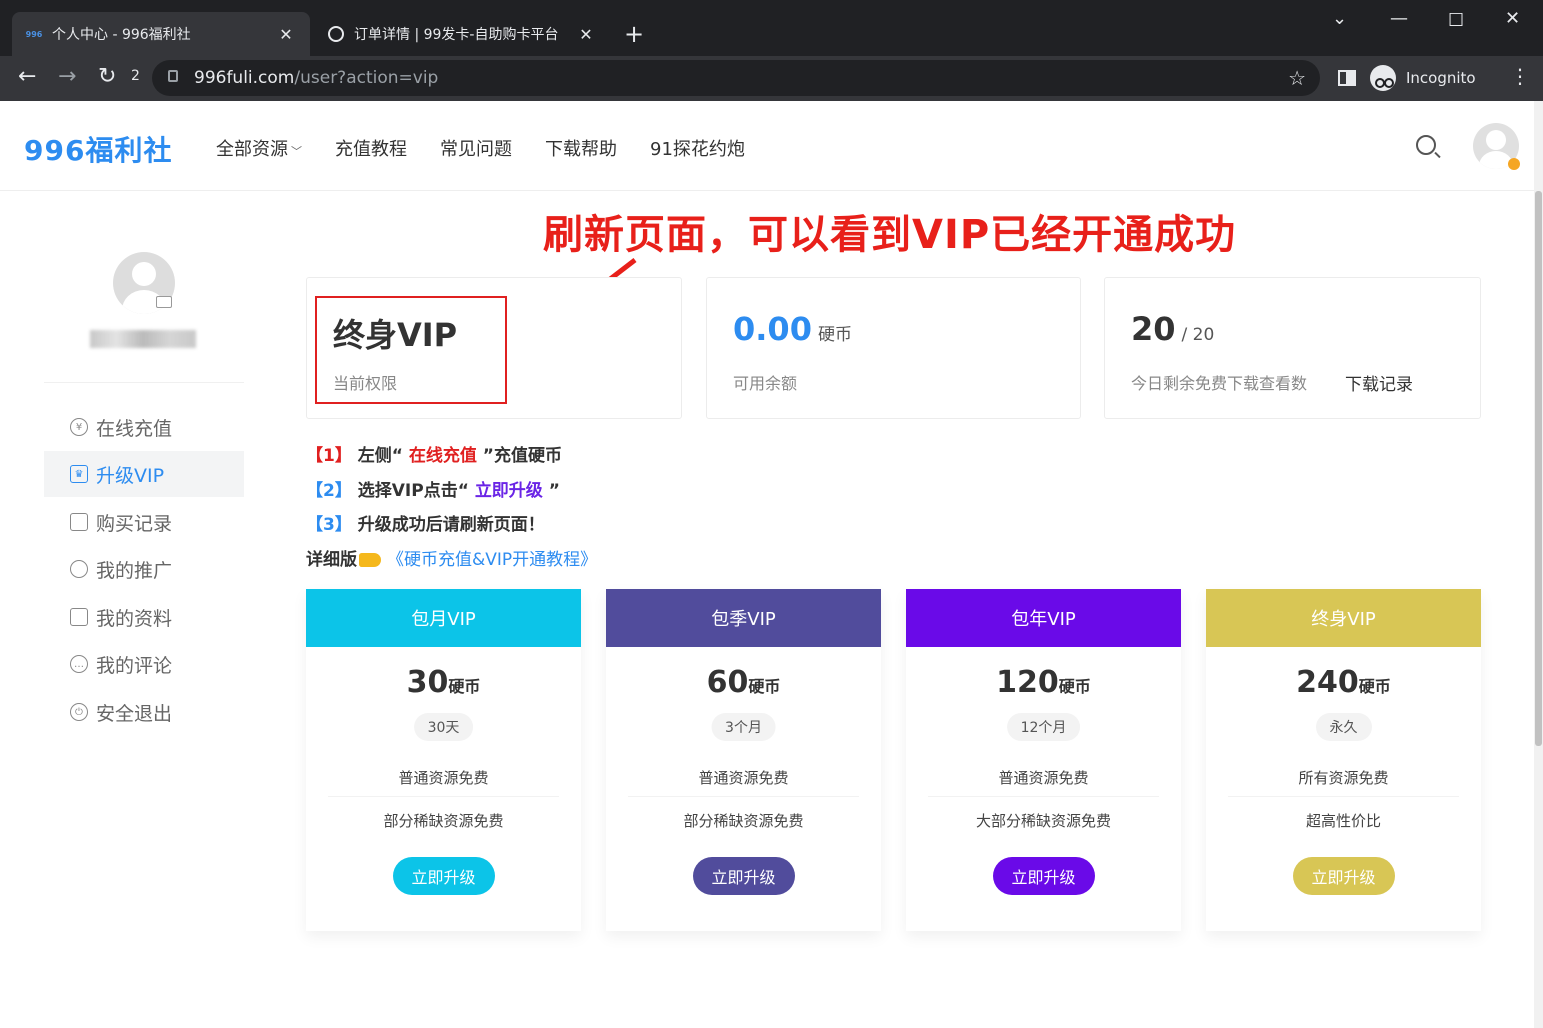 This screenshot has width=1543, height=1028. I want to click on minimize-icon: —, so click(1399, 18).